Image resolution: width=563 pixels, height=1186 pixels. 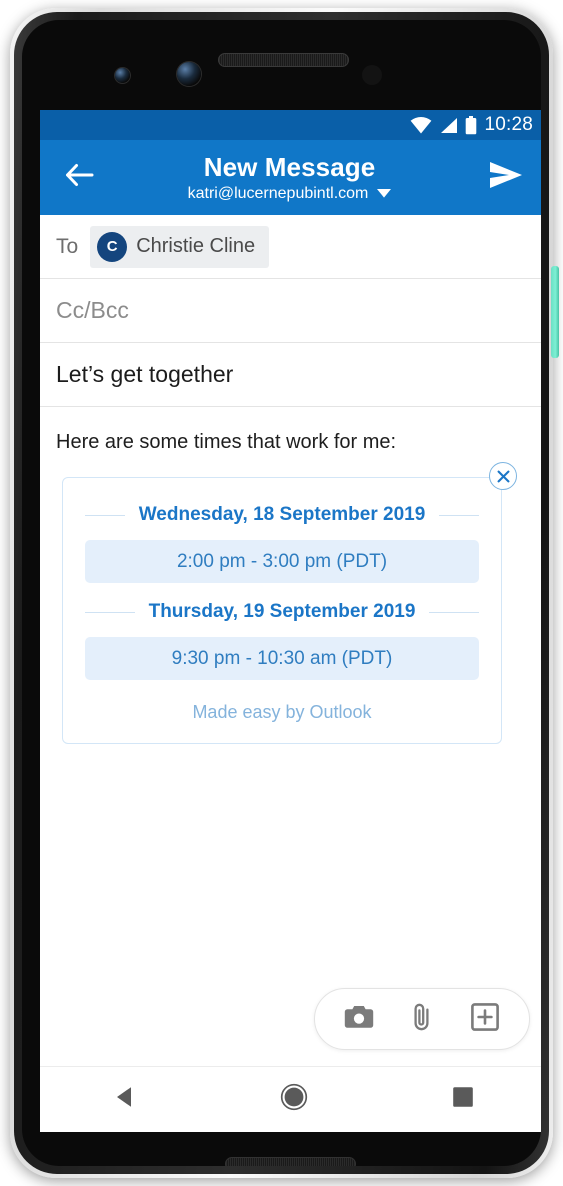 I want to click on nav-recents-button, so click(x=463, y=1100).